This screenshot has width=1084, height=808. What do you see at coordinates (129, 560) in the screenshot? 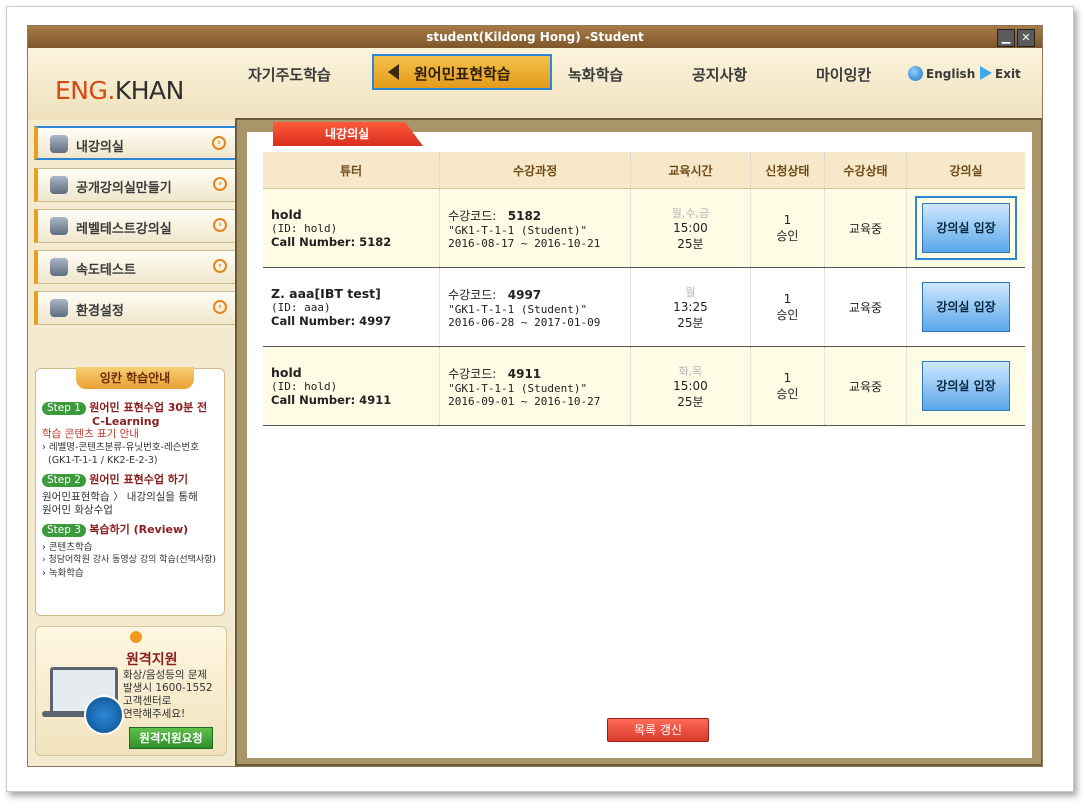
I see `step3-item2: › 청담어학원 강사 동영상 강의 학습(선택사항)` at bounding box center [129, 560].